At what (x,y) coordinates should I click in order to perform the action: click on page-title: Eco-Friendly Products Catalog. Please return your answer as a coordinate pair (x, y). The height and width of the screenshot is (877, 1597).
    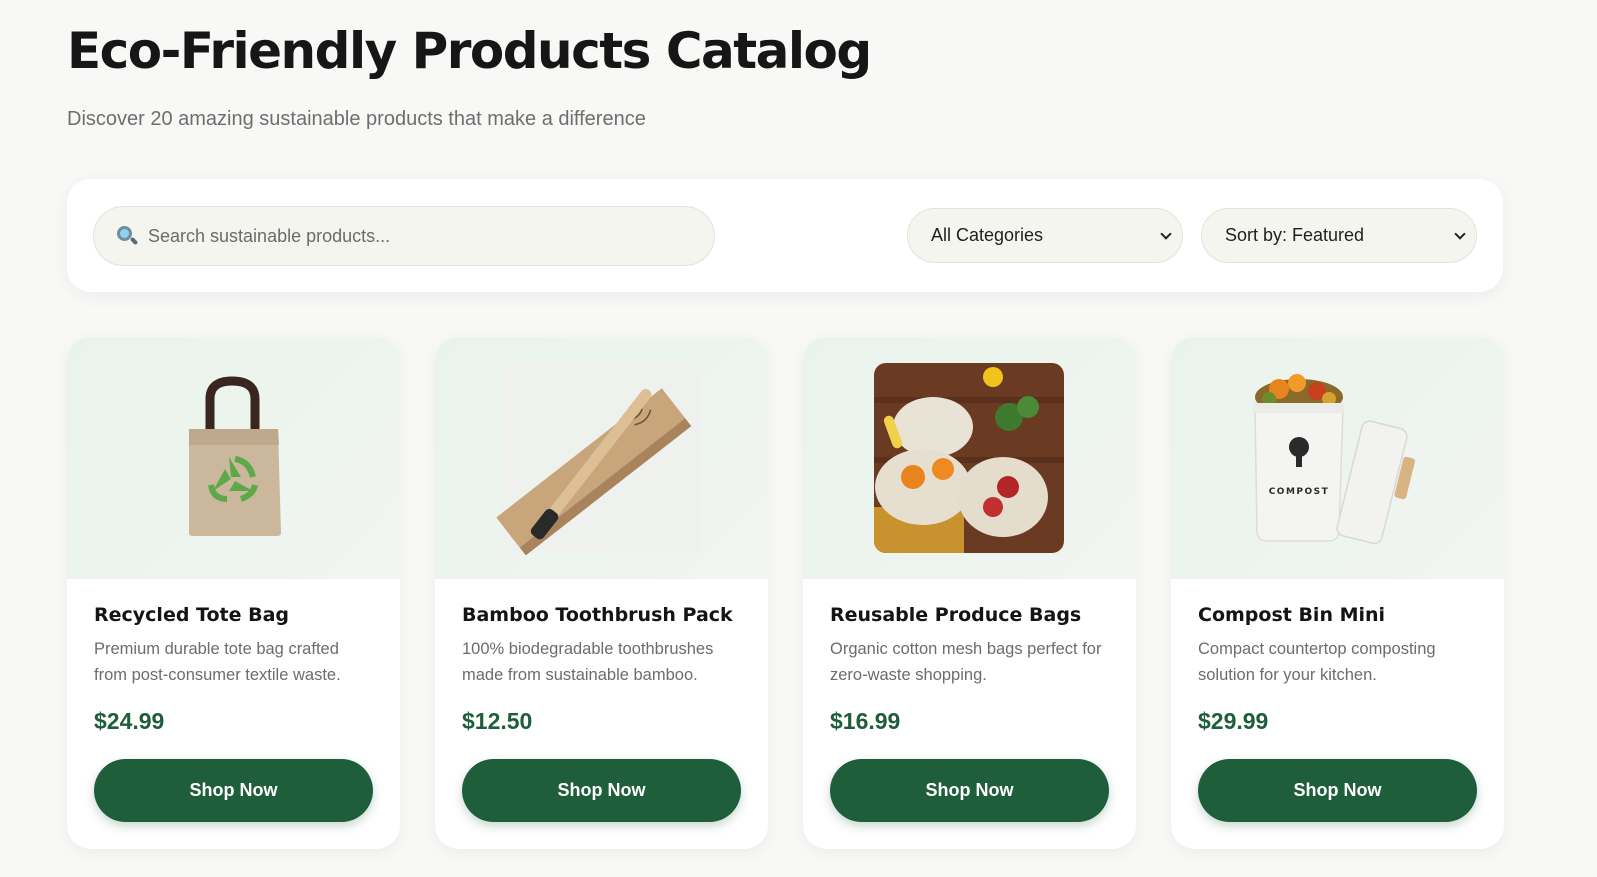
    Looking at the image, I should click on (469, 51).